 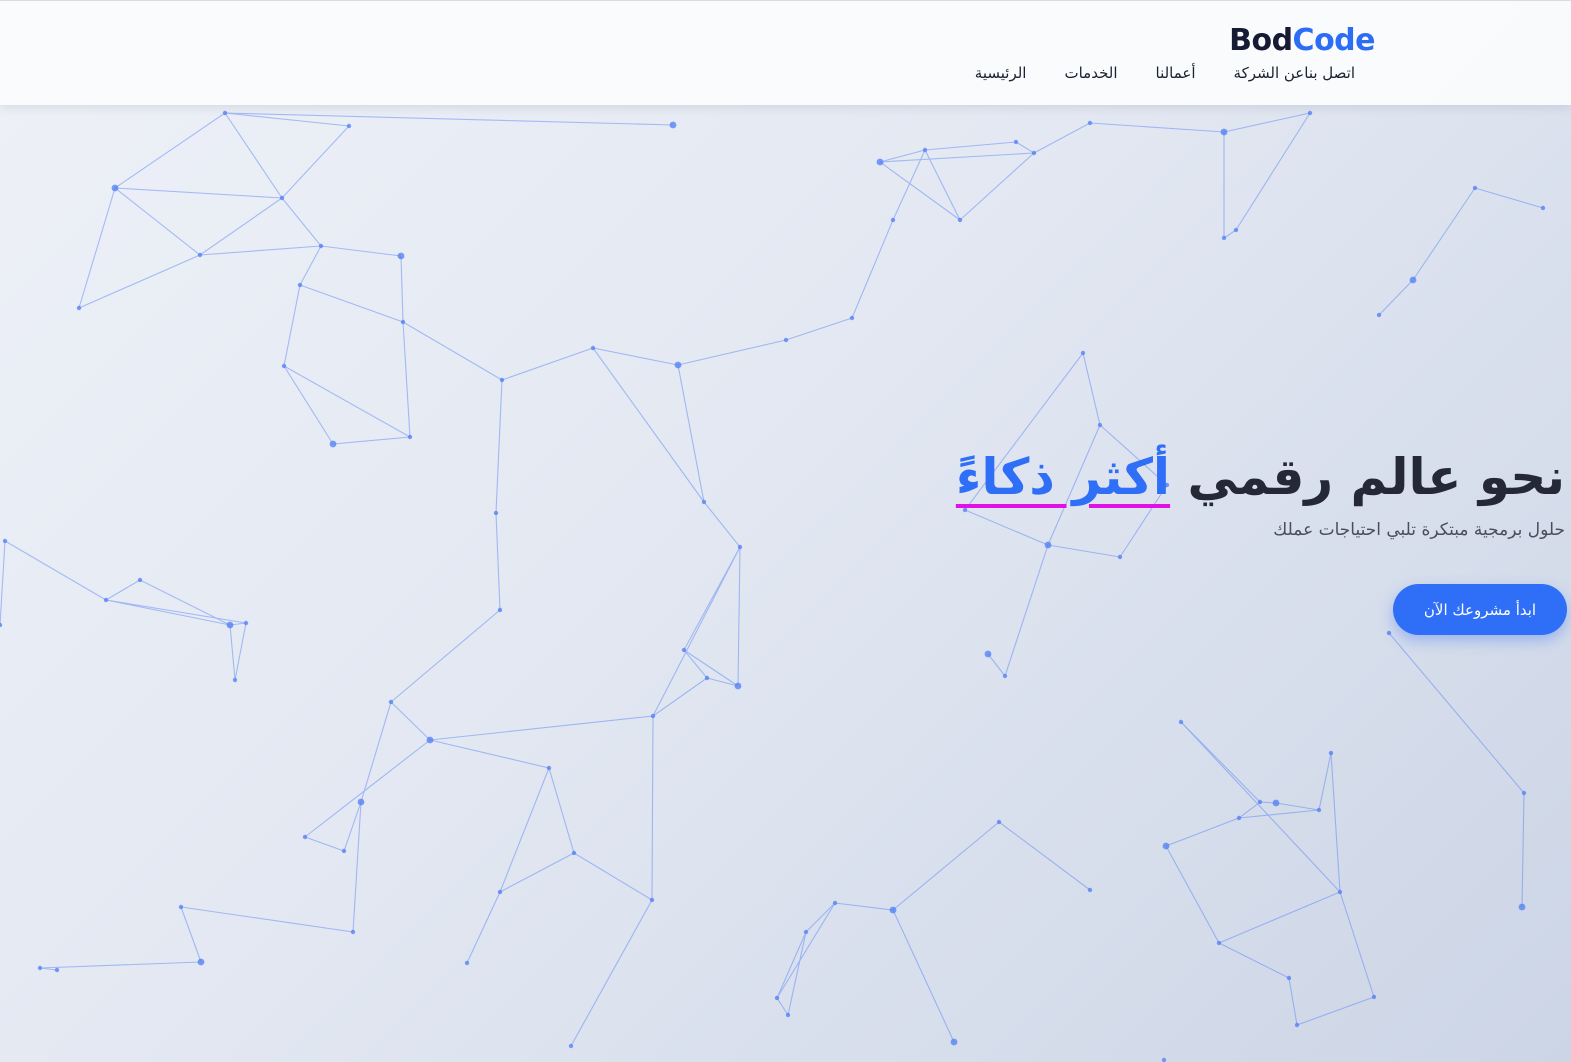 I want to click on logo: BodCode, so click(x=1302, y=40).